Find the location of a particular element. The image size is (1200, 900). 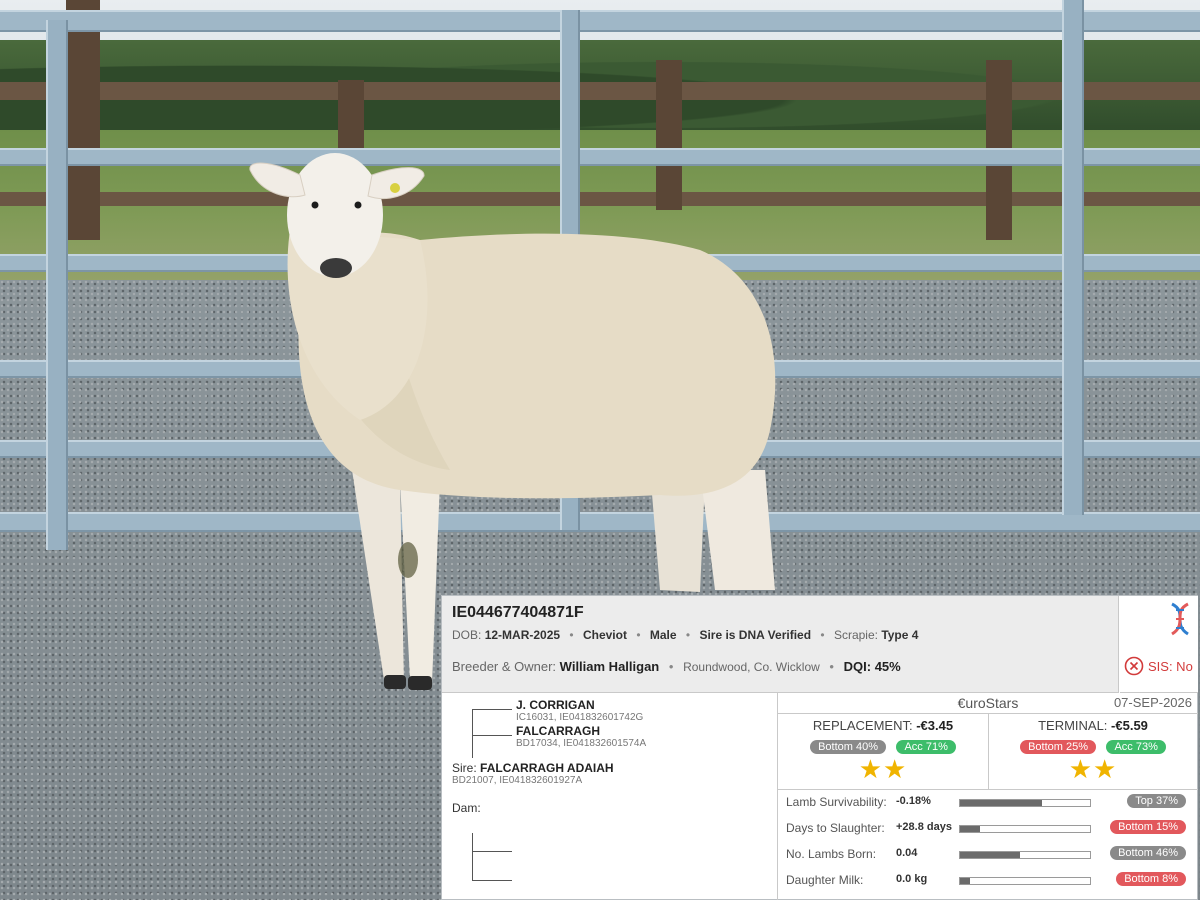

dob-label: DOB: is located at coordinates (467, 635).